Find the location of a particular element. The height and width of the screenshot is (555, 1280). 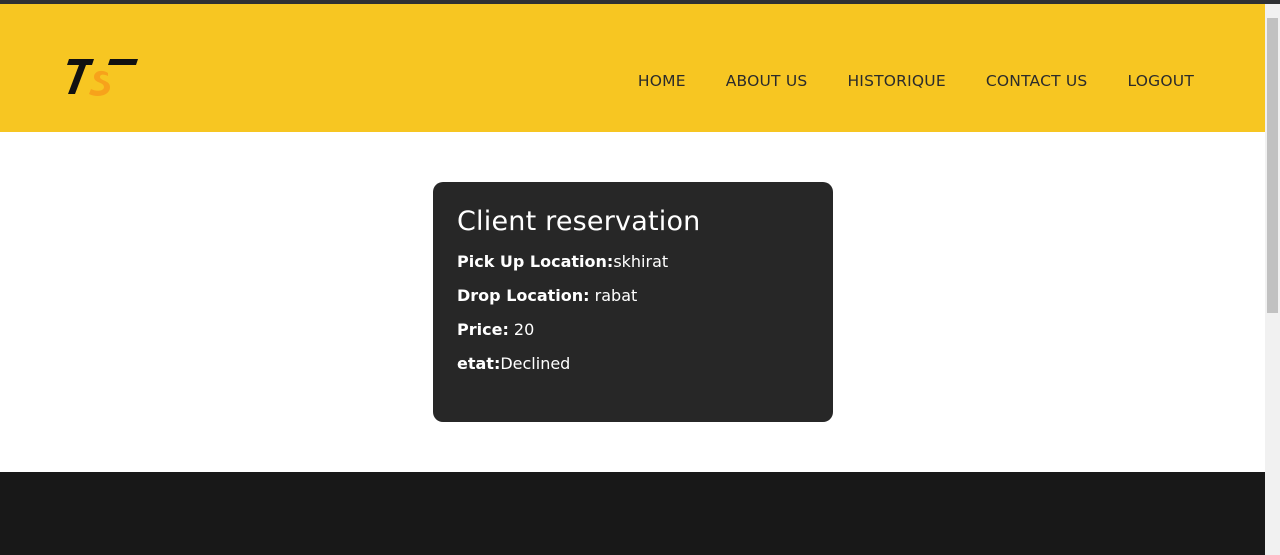

status-field: etat:Declined is located at coordinates (633, 364).